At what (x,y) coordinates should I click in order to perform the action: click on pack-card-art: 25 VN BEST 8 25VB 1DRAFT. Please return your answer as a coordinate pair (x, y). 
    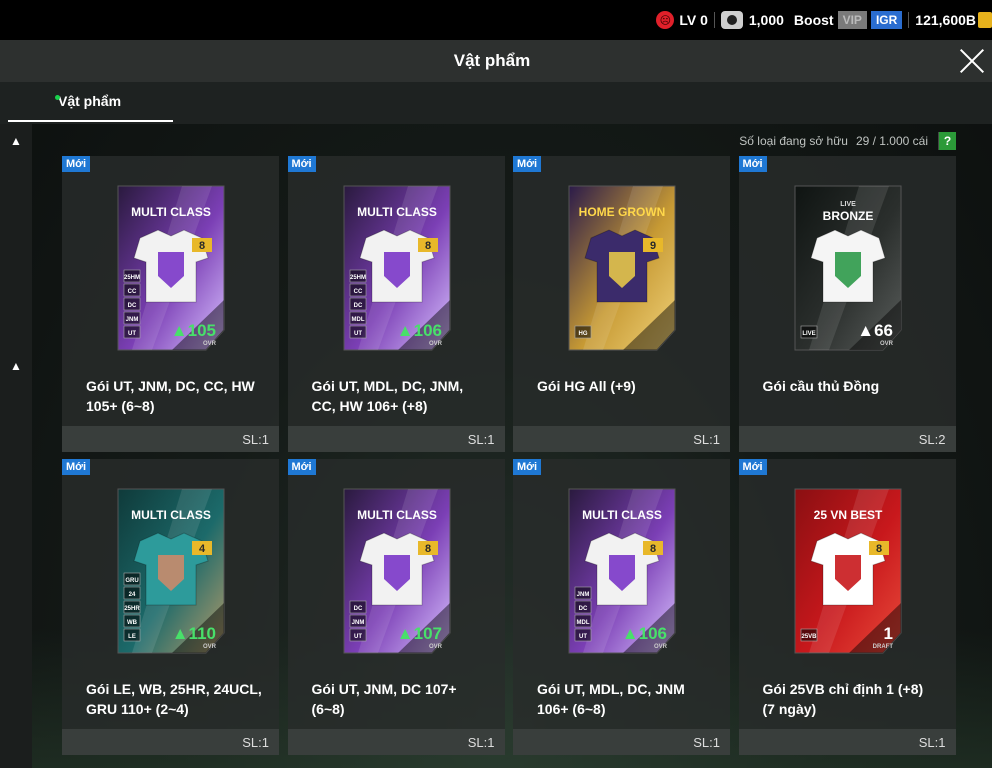
    Looking at the image, I should click on (847, 571).